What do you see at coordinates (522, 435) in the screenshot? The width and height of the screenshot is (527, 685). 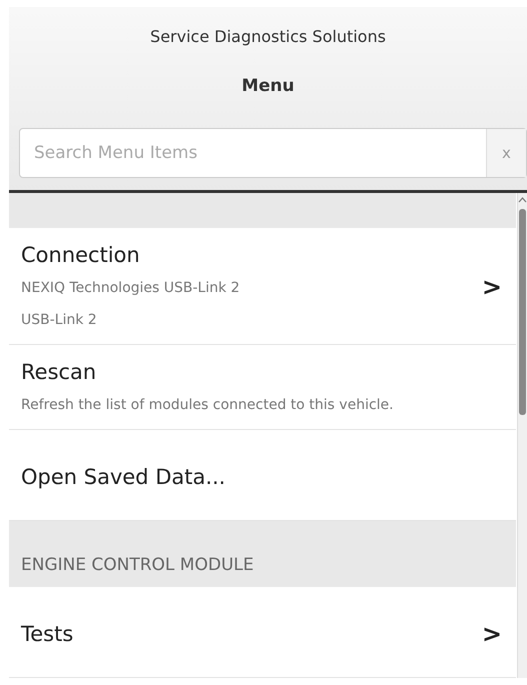 I see `scrollbar` at bounding box center [522, 435].